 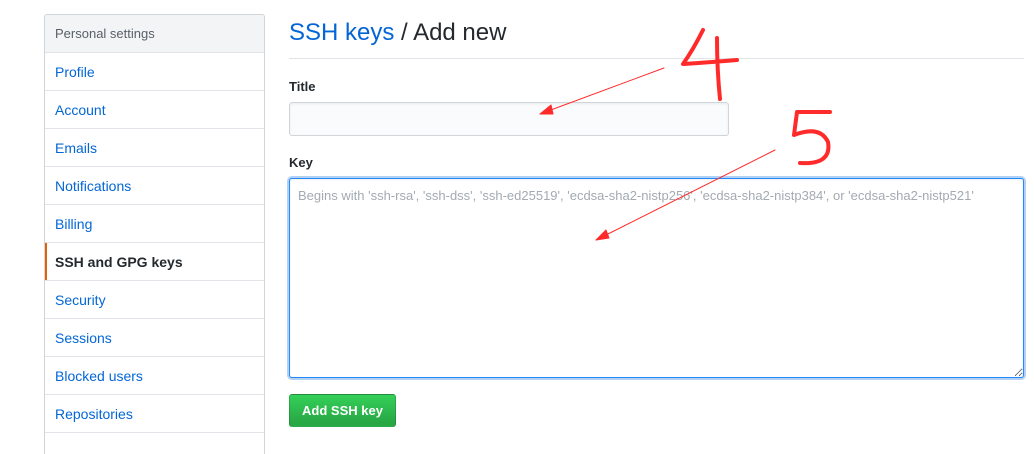 I want to click on sidebar-item-sessions: Sessions, so click(x=154, y=338).